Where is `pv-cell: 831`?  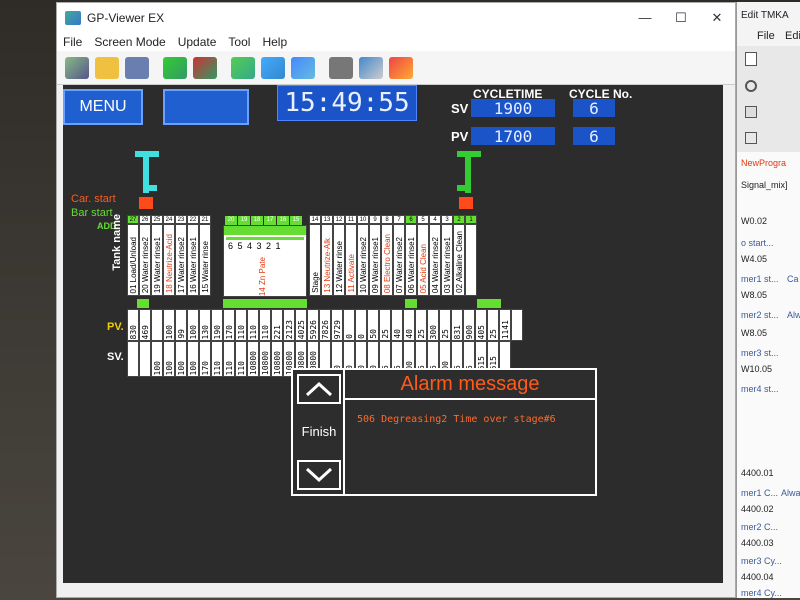 pv-cell: 831 is located at coordinates (457, 325).